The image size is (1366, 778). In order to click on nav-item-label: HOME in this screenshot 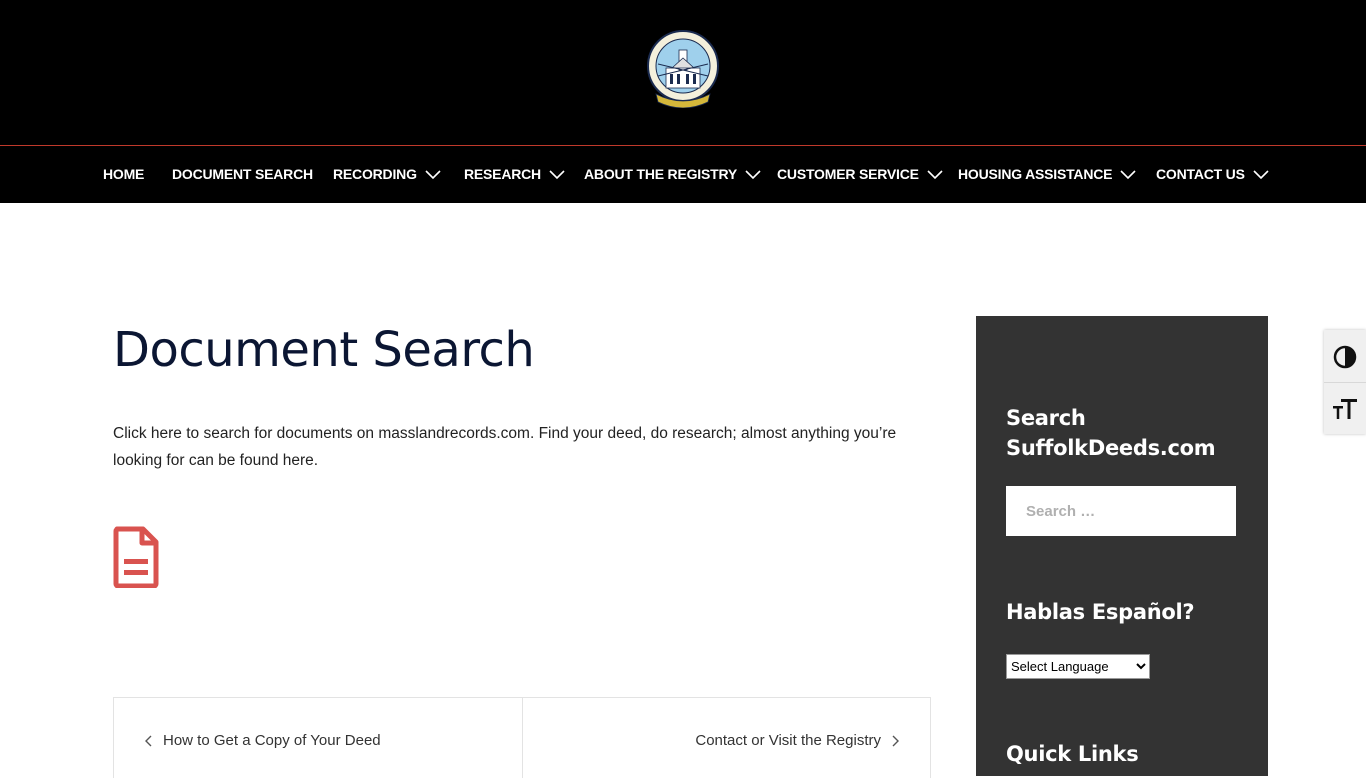, I will do `click(124, 174)`.